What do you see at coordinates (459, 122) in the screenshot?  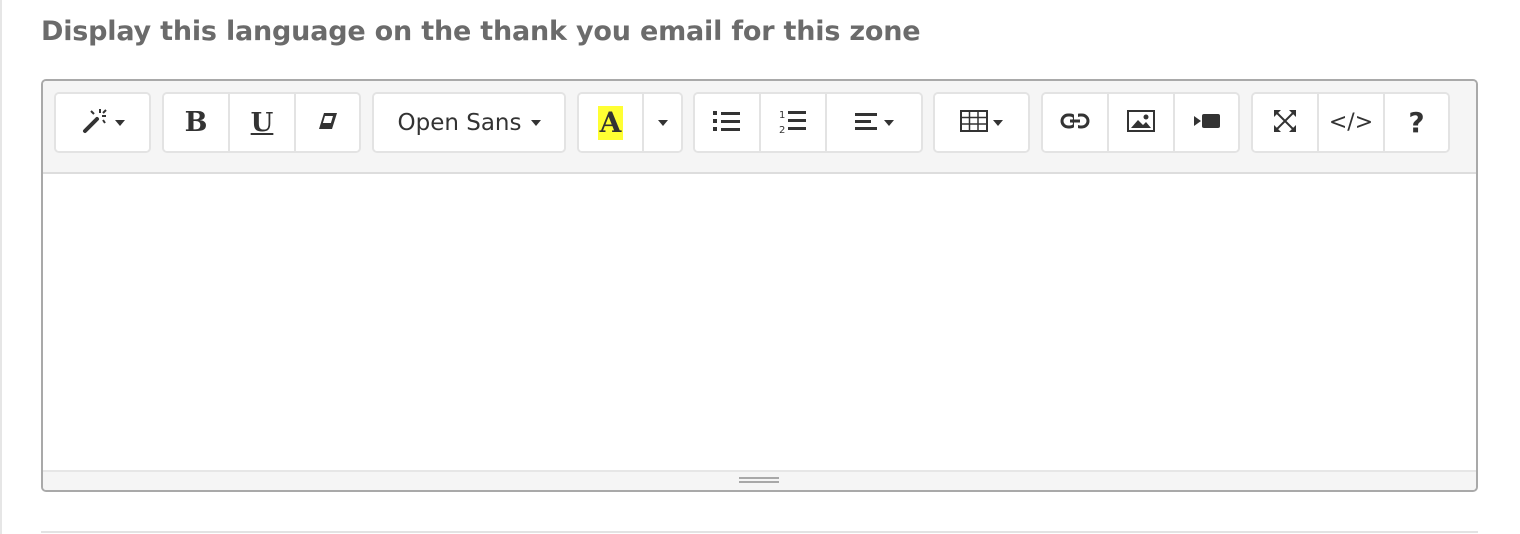 I see `font-family-value: Open Sans` at bounding box center [459, 122].